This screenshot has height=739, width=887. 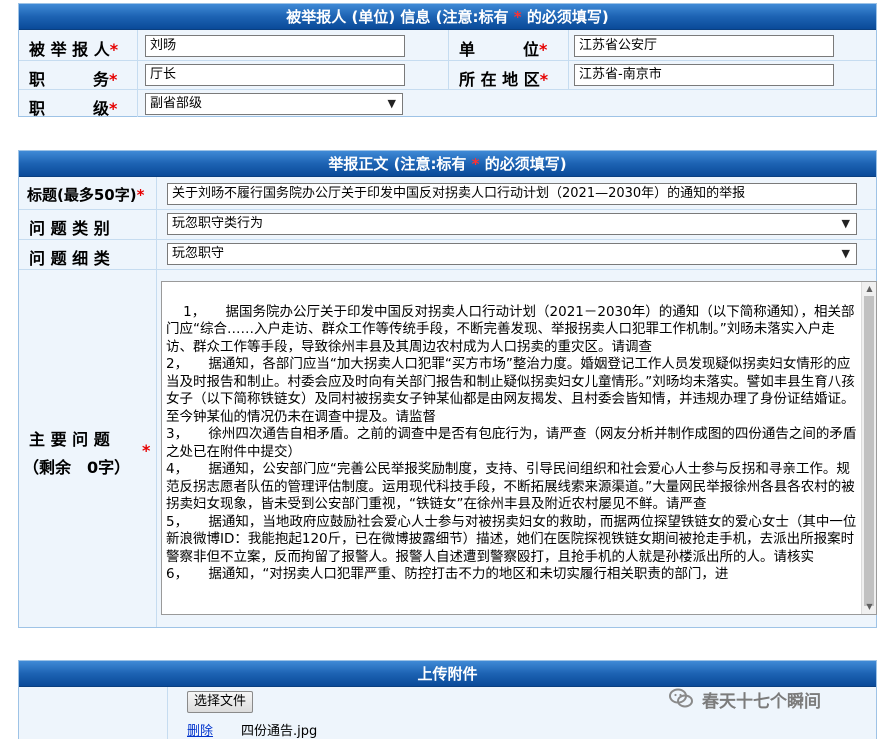 I want to click on region-label: 所 在 地 区*, so click(x=504, y=79).